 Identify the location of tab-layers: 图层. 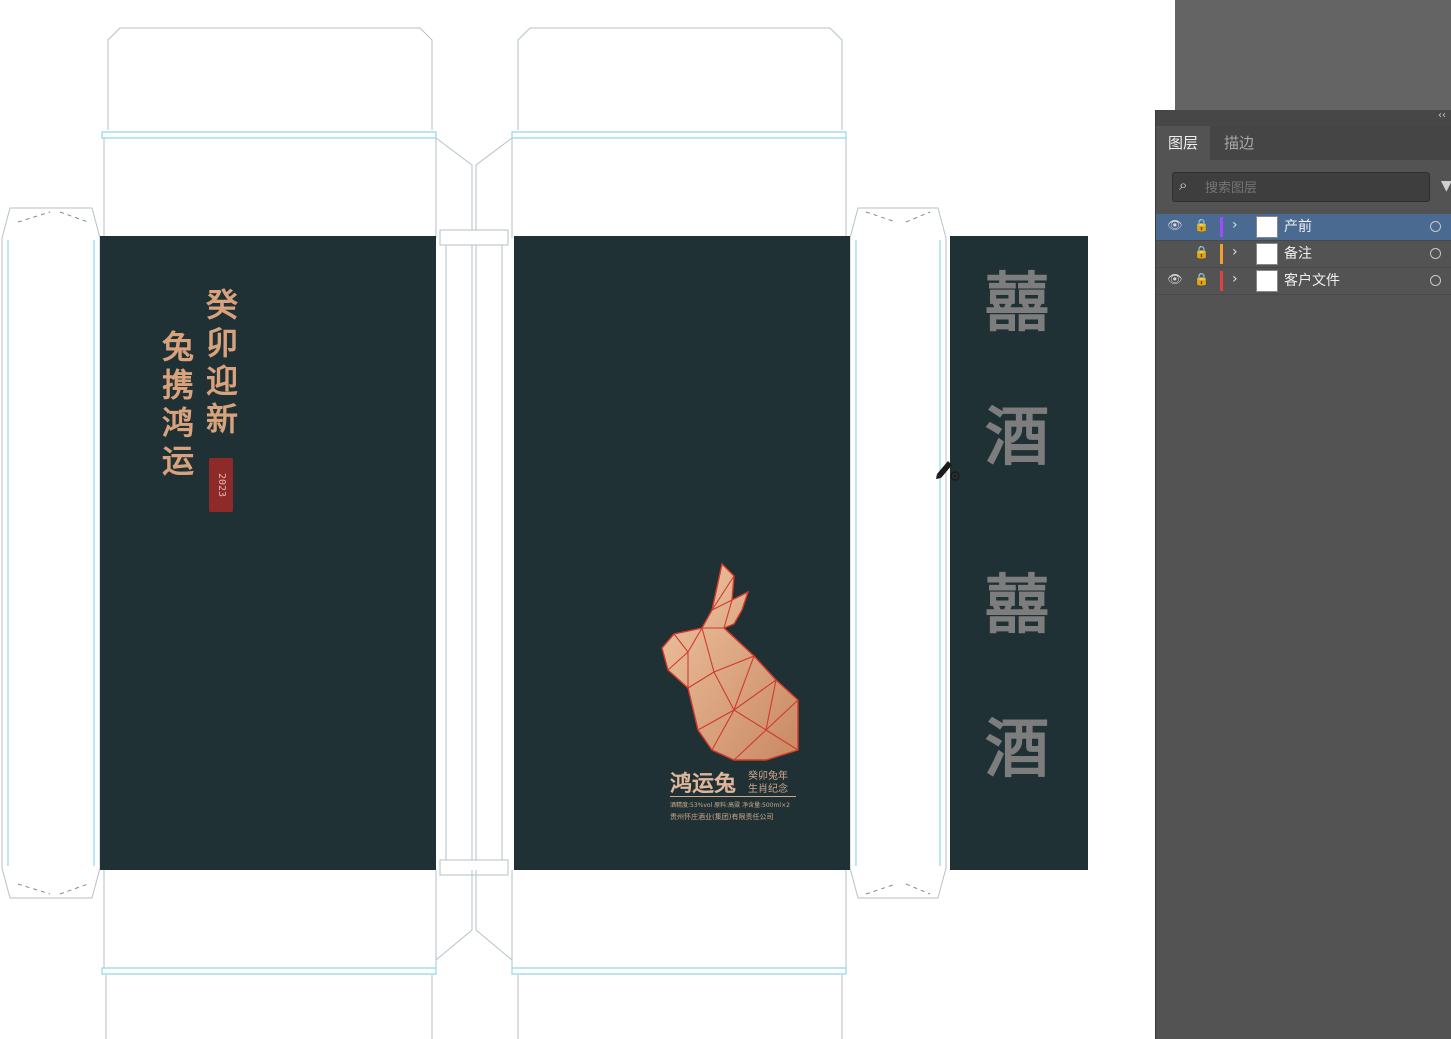
(1183, 143).